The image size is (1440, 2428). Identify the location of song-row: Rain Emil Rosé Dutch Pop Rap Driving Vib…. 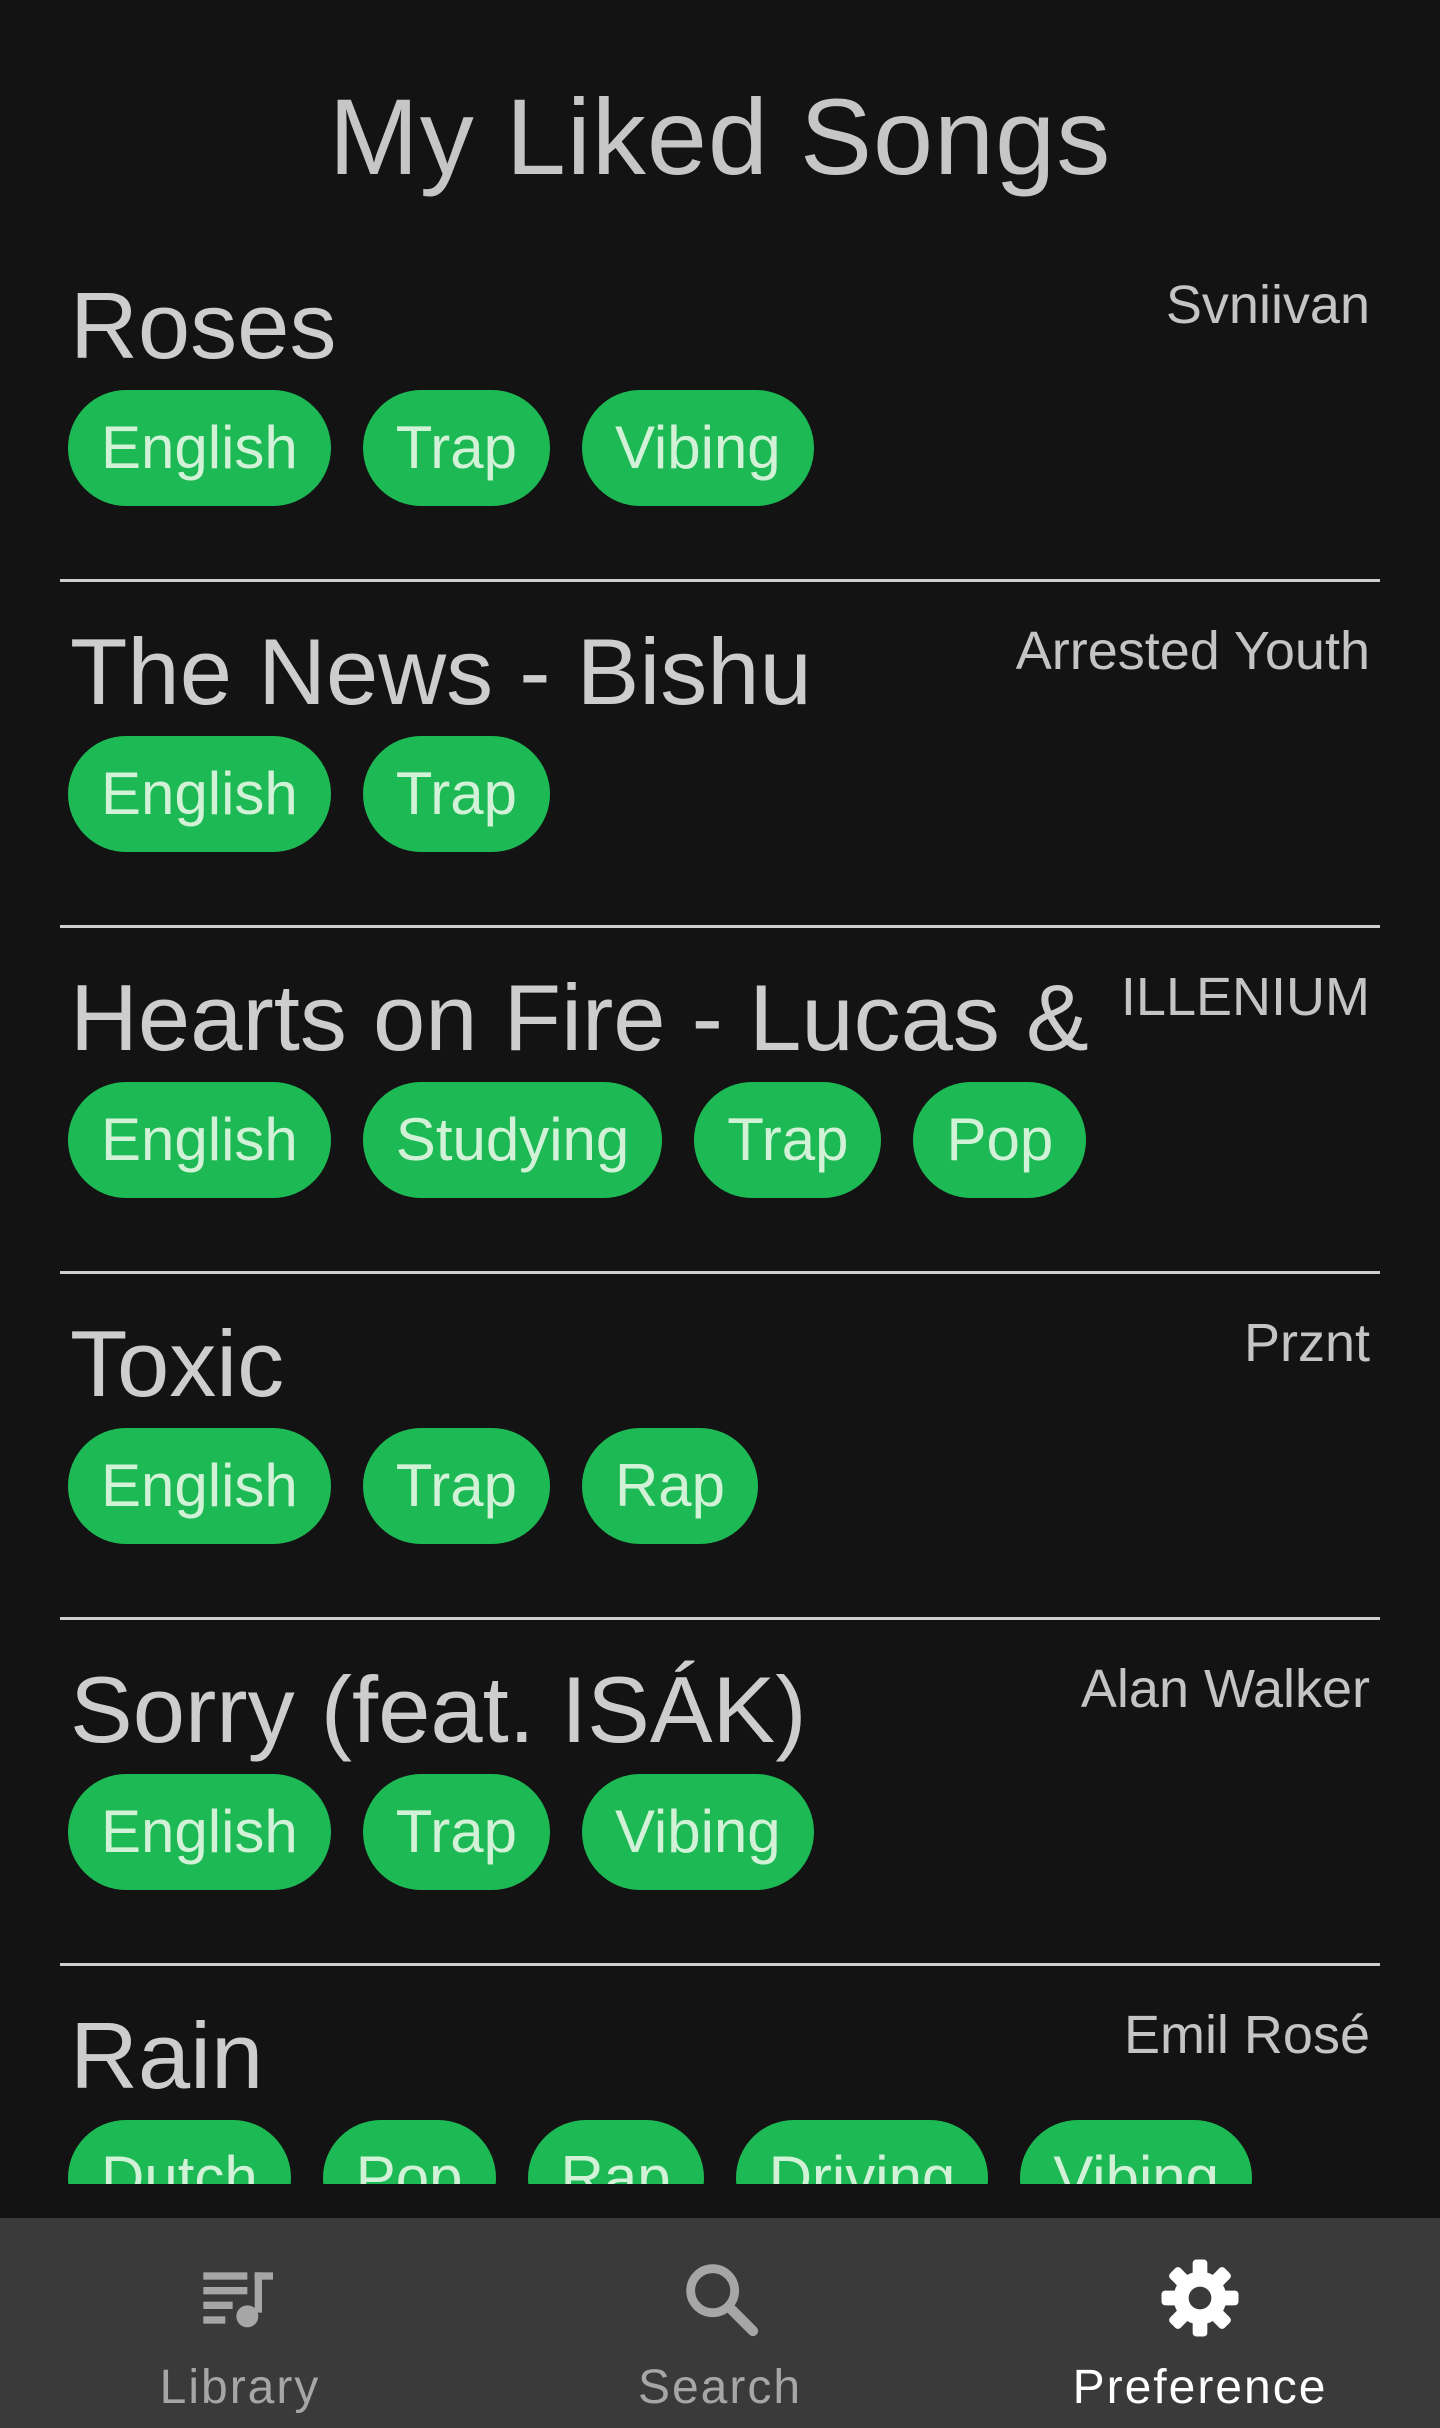
(720, 2075).